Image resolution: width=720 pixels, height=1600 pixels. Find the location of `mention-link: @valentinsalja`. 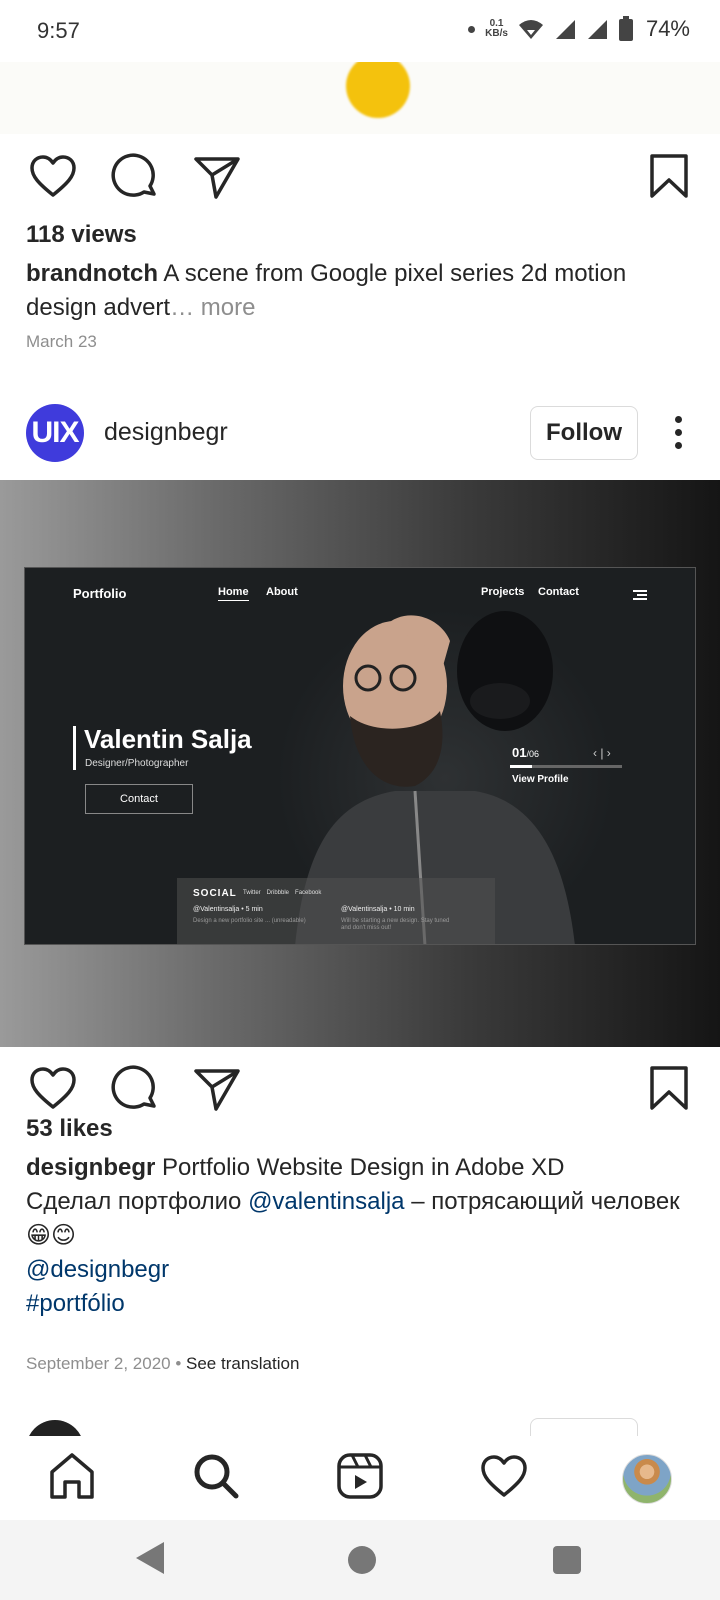

mention-link: @valentinsalja is located at coordinates (326, 1201).